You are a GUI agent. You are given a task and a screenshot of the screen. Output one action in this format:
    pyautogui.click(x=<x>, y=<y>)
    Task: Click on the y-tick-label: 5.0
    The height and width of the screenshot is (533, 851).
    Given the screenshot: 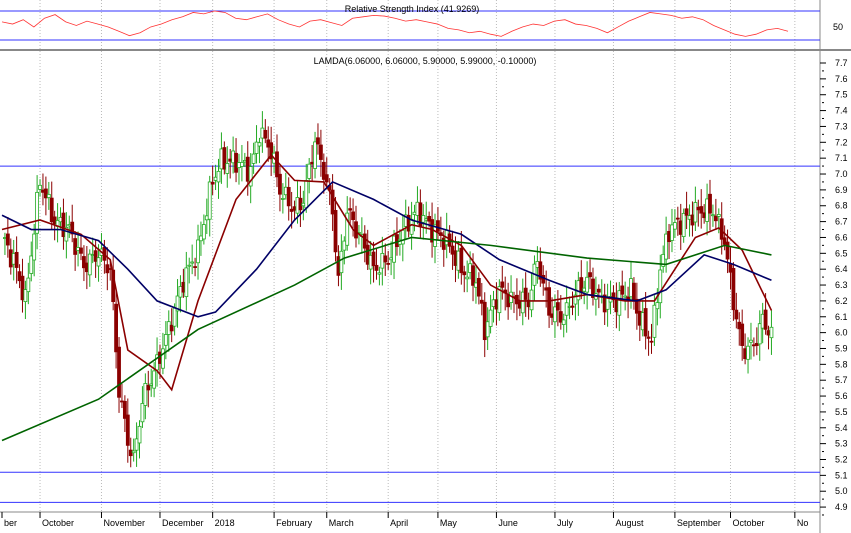 What is the action you would take?
    pyautogui.click(x=841, y=491)
    